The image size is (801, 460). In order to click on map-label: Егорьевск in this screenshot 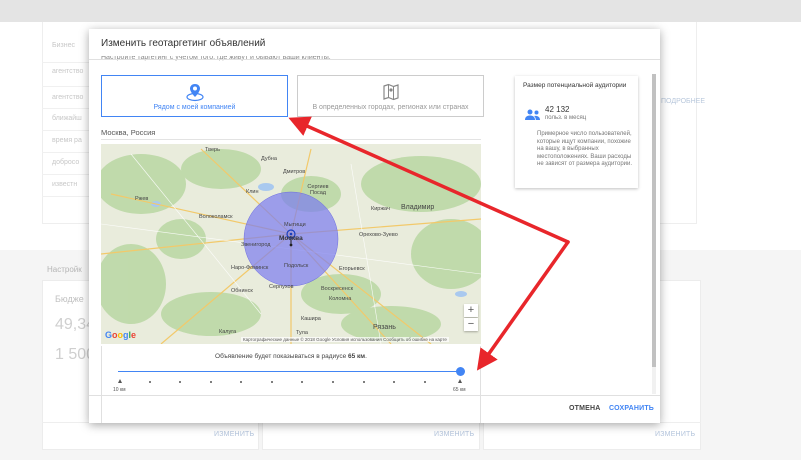, I will do `click(352, 269)`.